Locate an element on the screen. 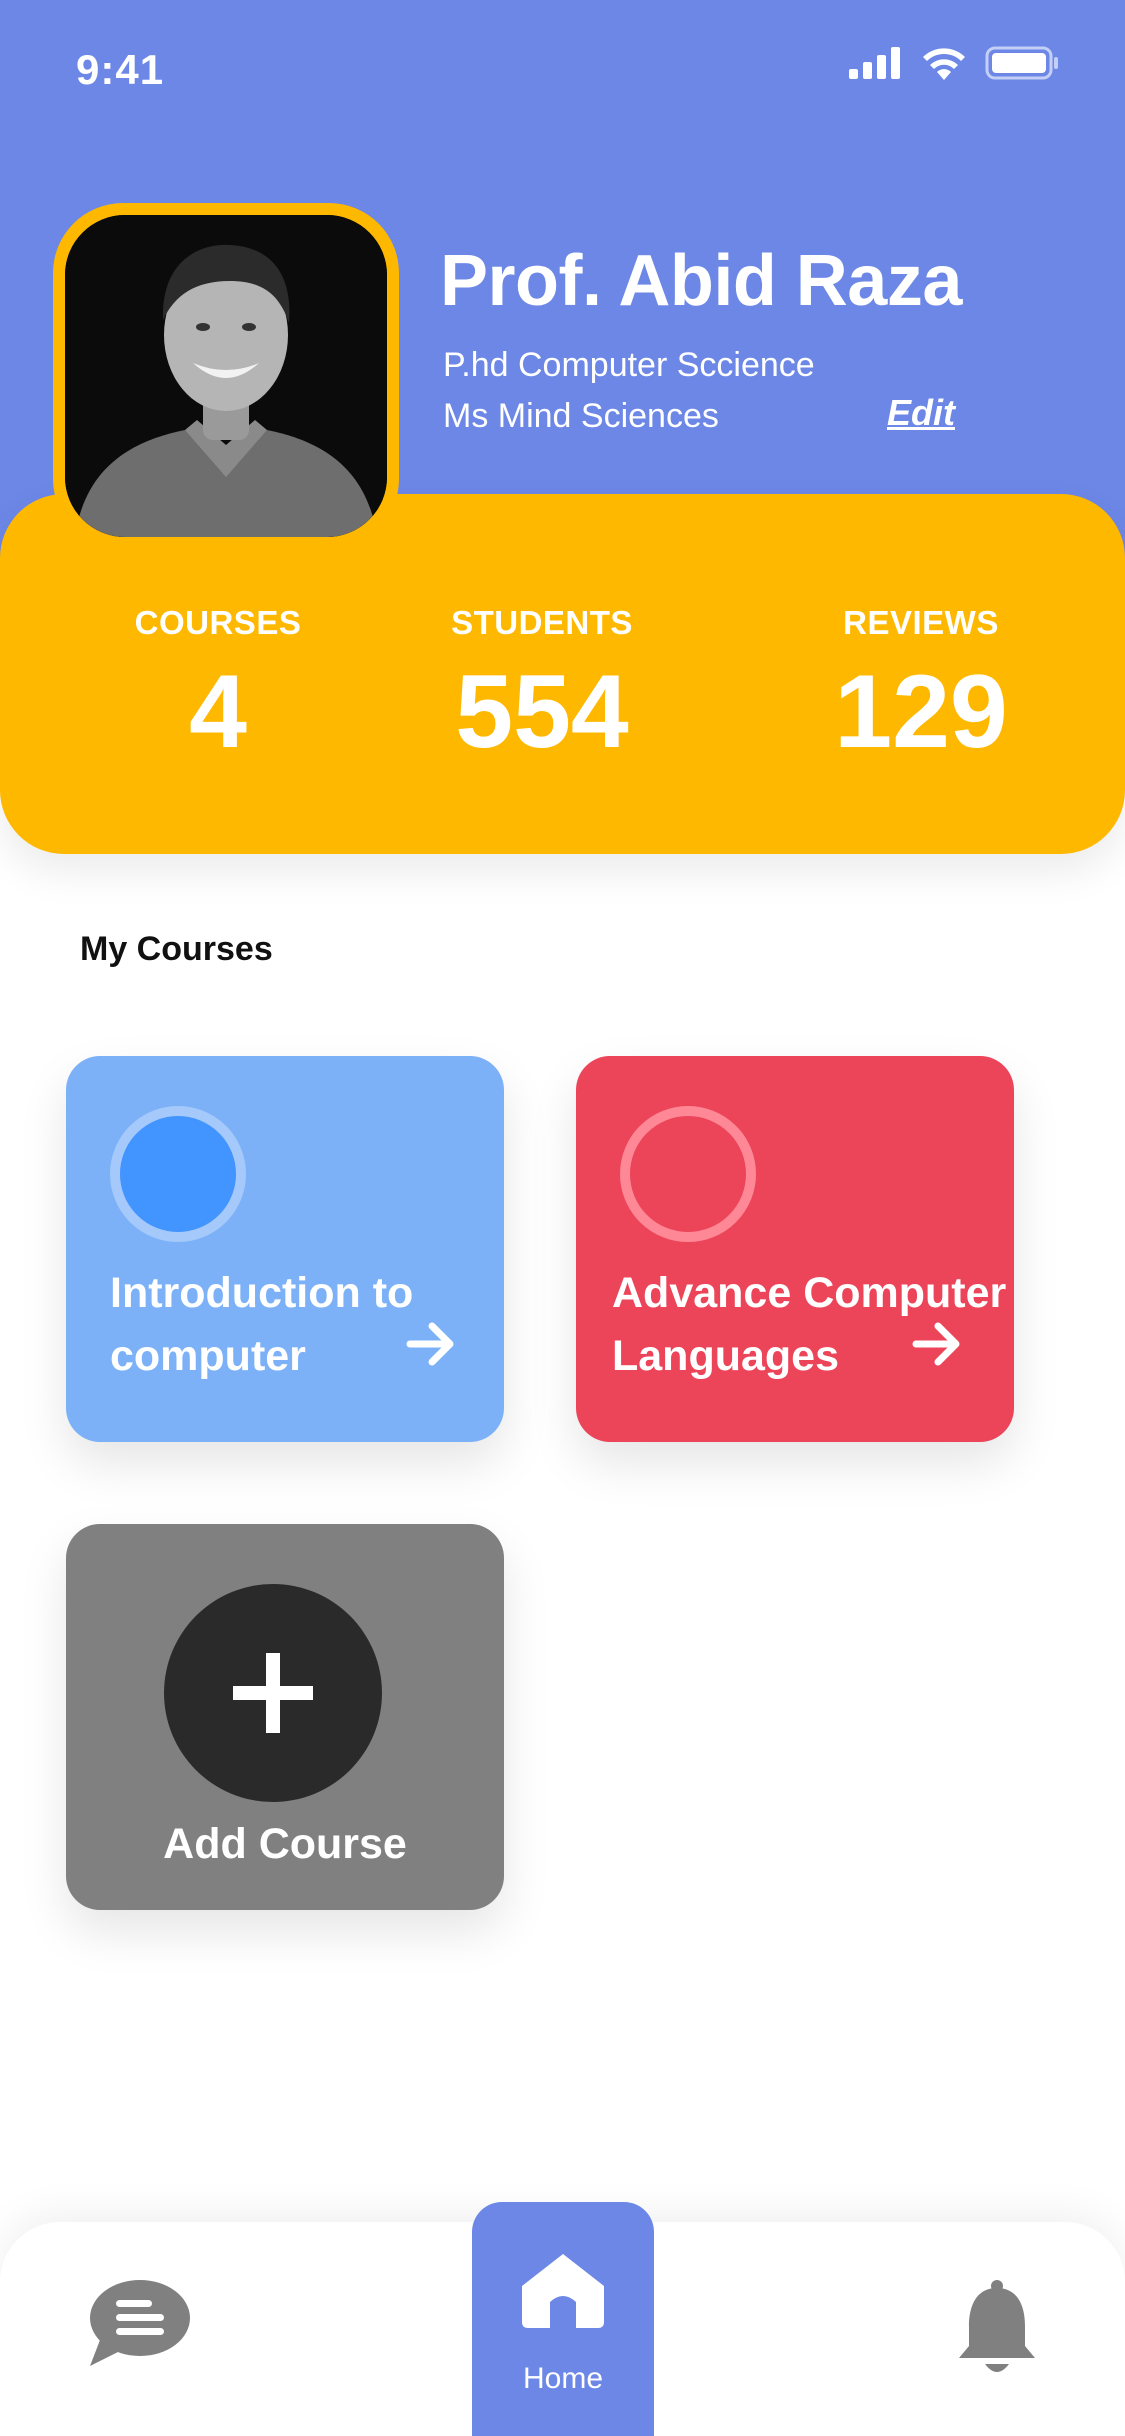 This screenshot has width=1125, height=2436. plus-icon is located at coordinates (273, 1693).